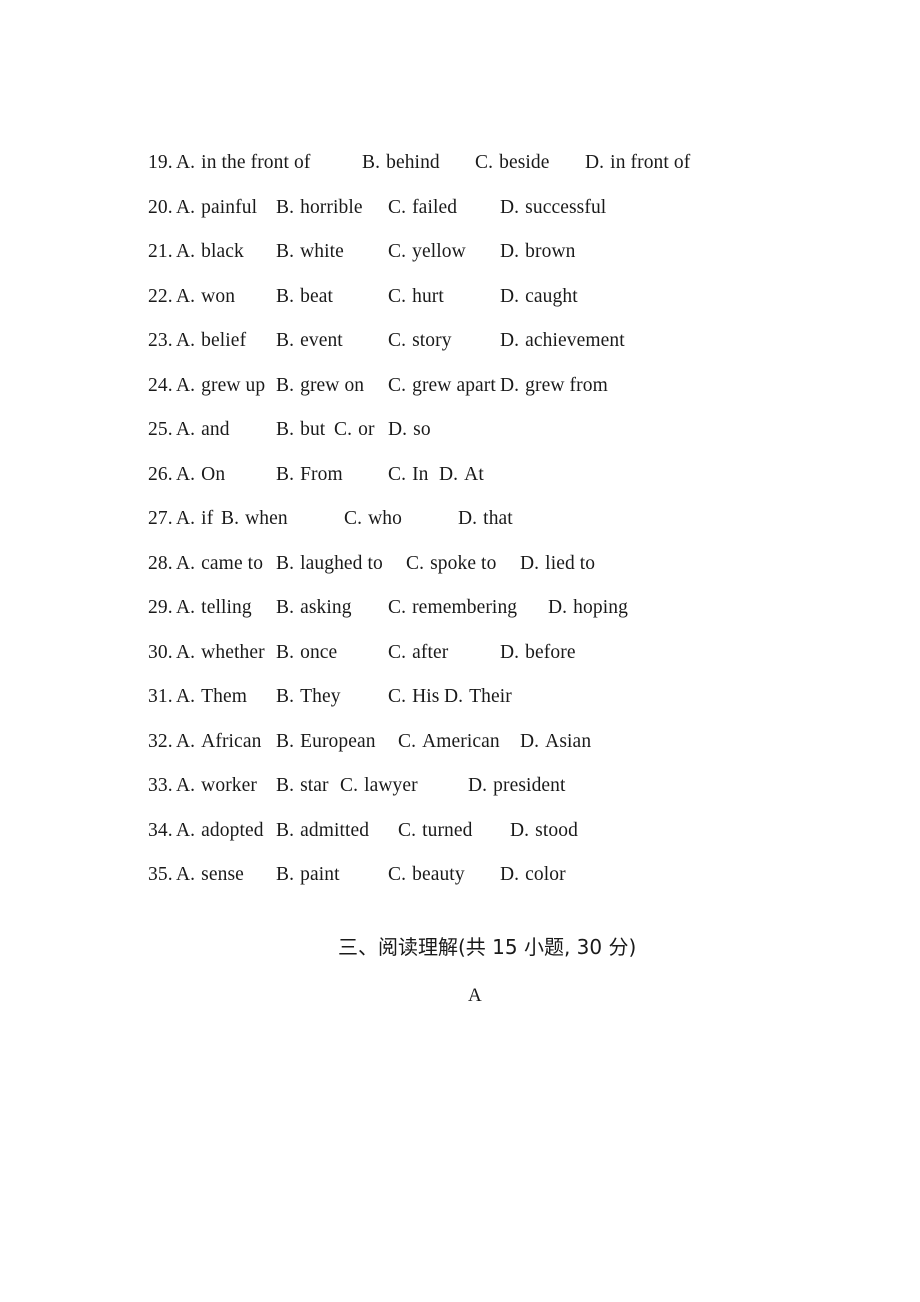 The image size is (920, 1302). I want to click on answer-option: C. remembering, so click(452, 608).